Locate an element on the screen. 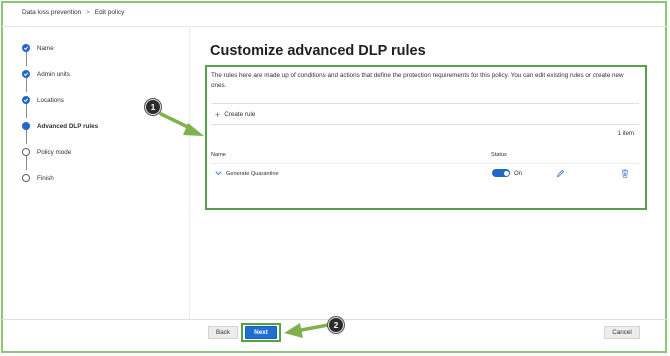  trash-icon is located at coordinates (625, 173).